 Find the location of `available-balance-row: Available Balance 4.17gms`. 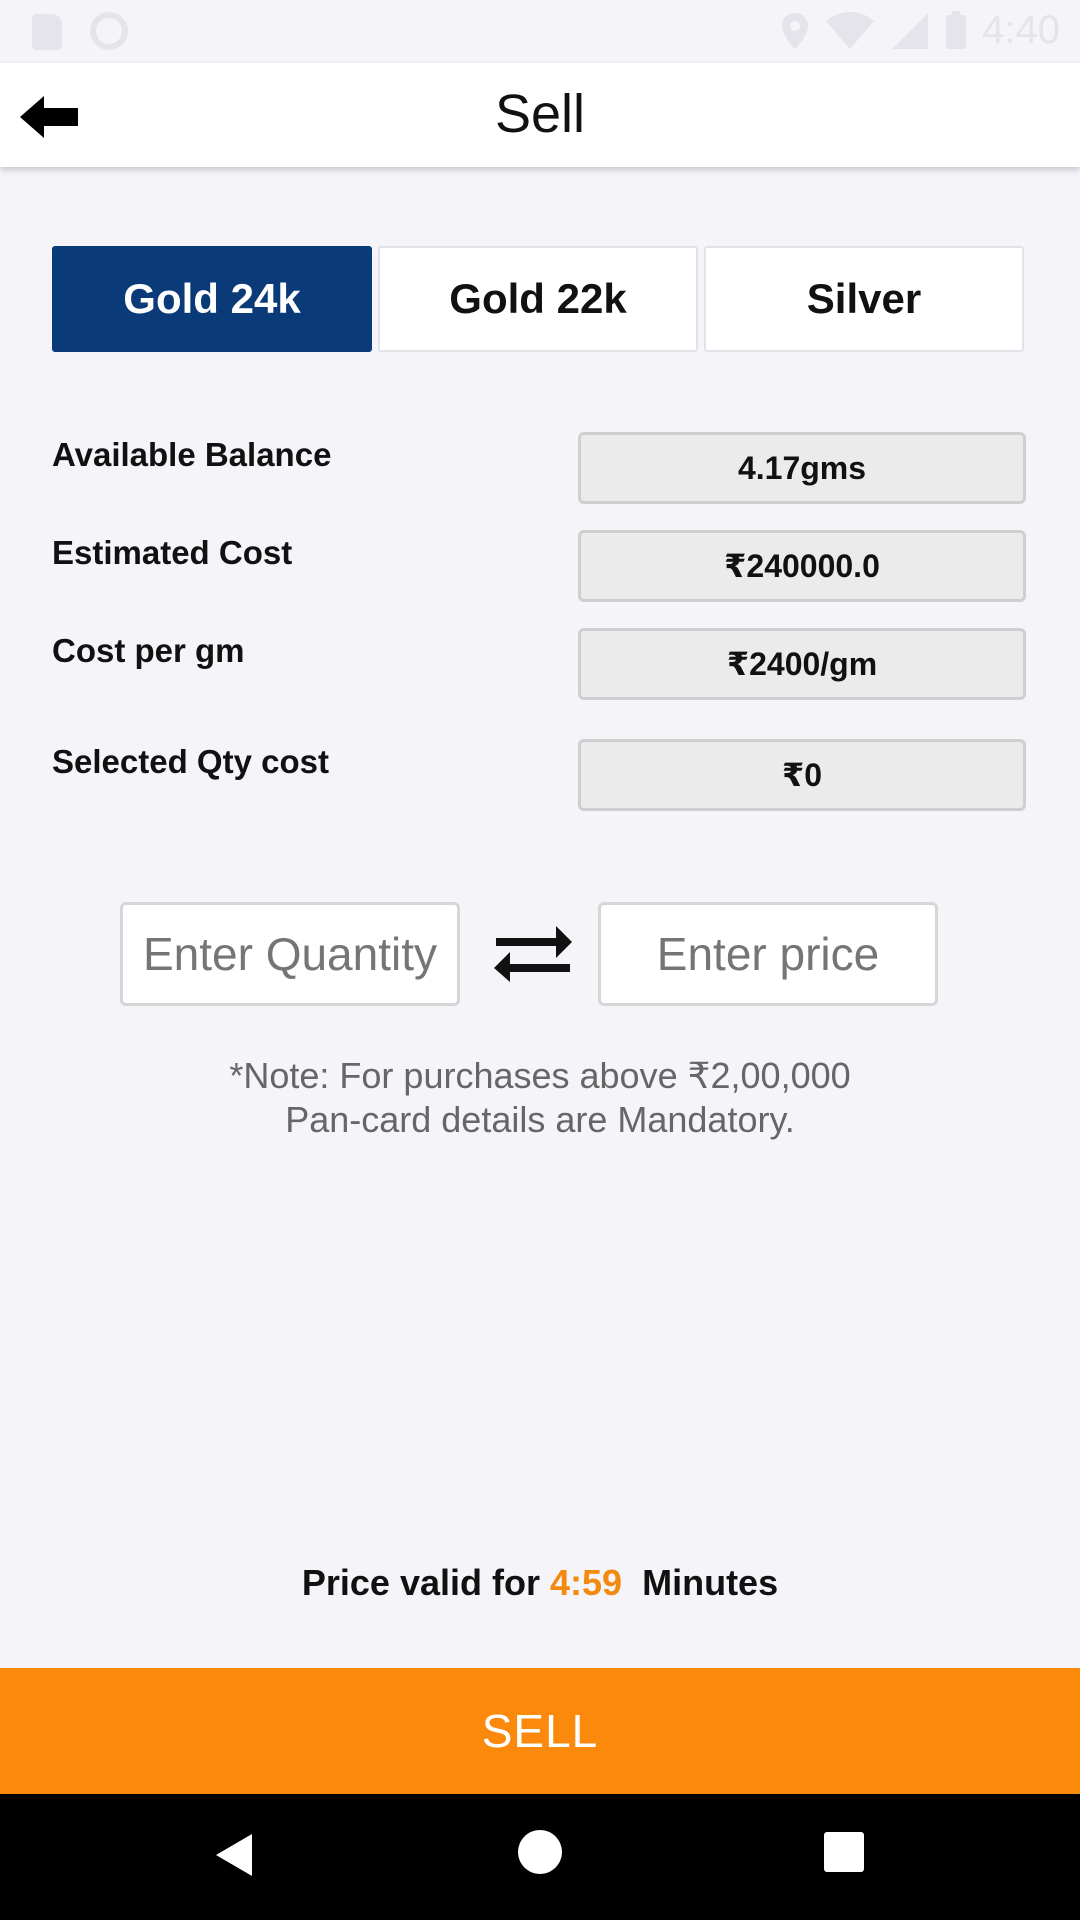

available-balance-row: Available Balance 4.17gms is located at coordinates (539, 468).